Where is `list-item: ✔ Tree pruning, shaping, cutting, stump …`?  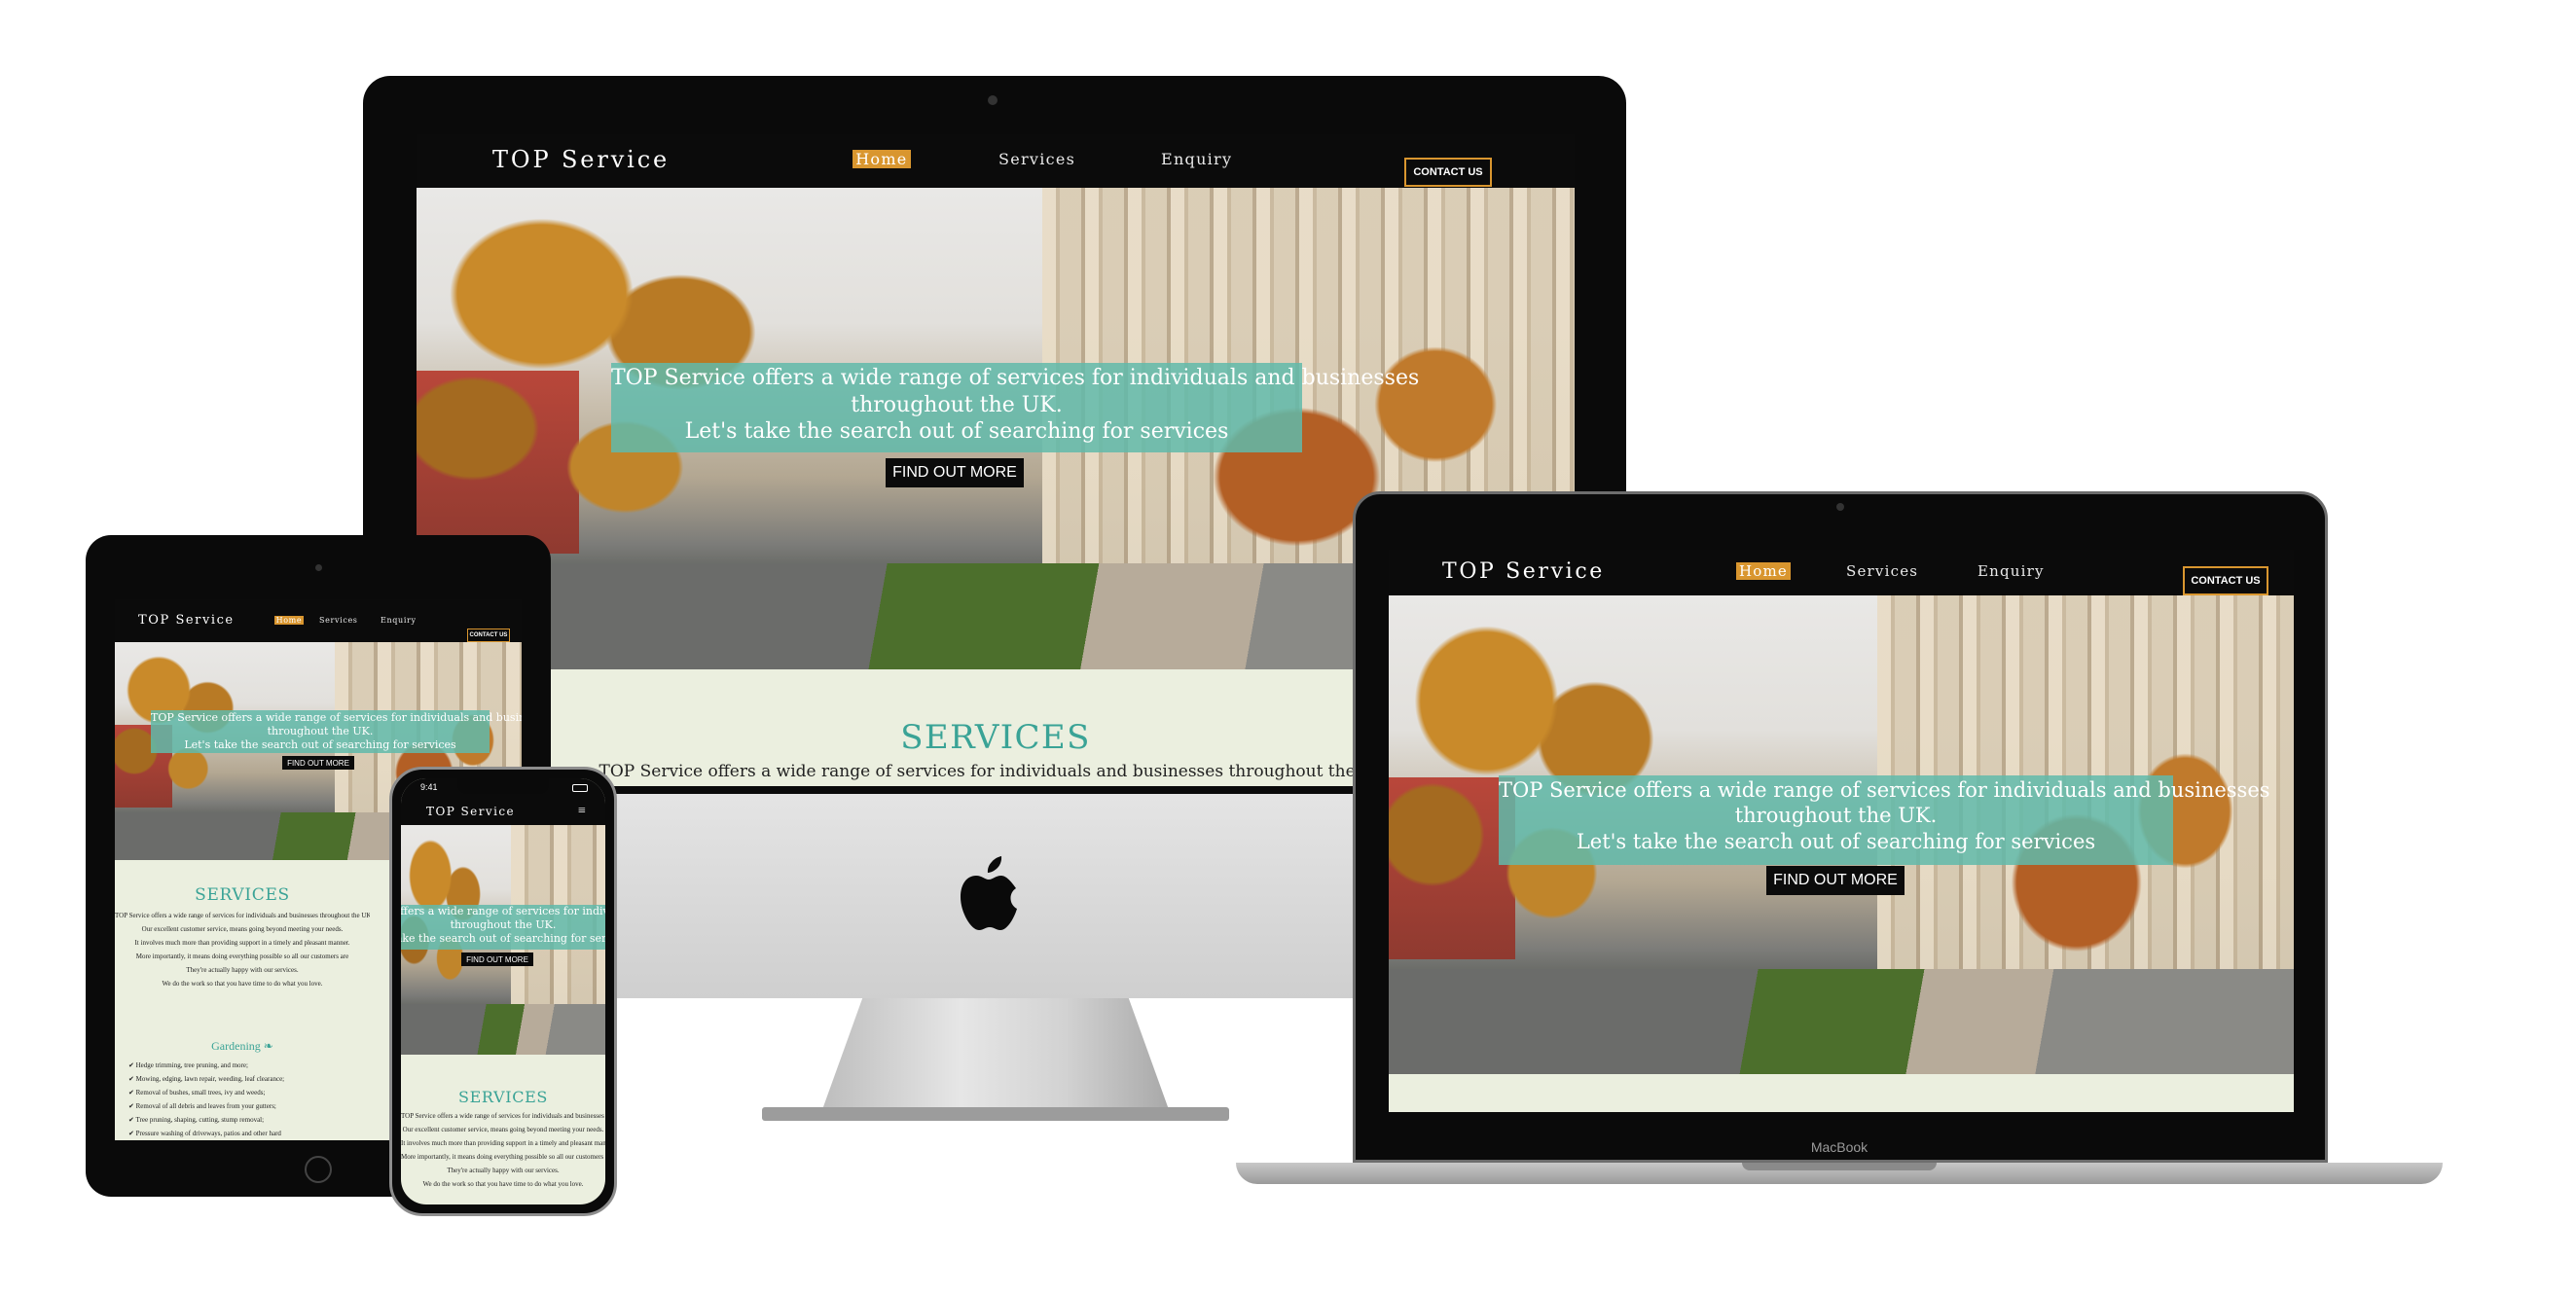
list-item: ✔ Tree pruning, shaping, cutting, stump … is located at coordinates (196, 1120).